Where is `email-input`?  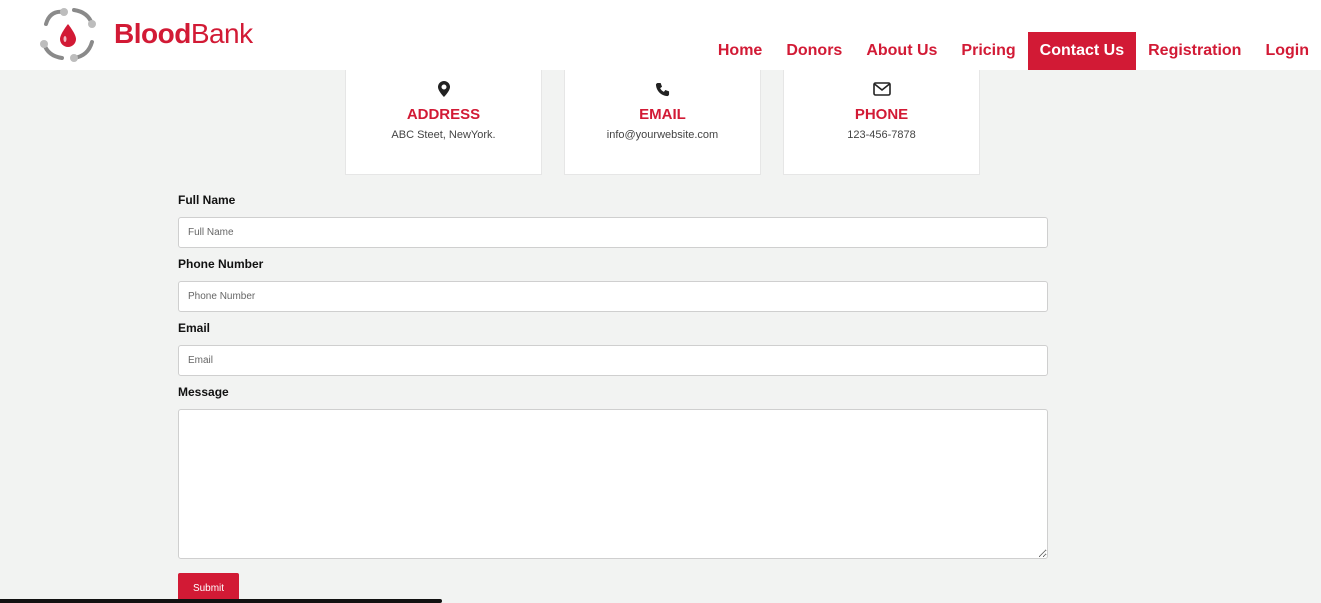 email-input is located at coordinates (613, 360).